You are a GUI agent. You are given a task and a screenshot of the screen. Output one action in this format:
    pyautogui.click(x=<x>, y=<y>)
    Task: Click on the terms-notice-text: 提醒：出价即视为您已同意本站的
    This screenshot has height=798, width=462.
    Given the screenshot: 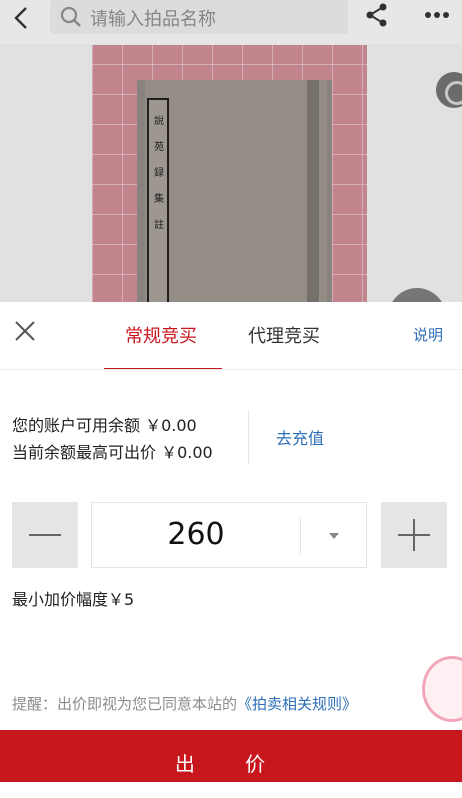 What is the action you would take?
    pyautogui.click(x=125, y=704)
    